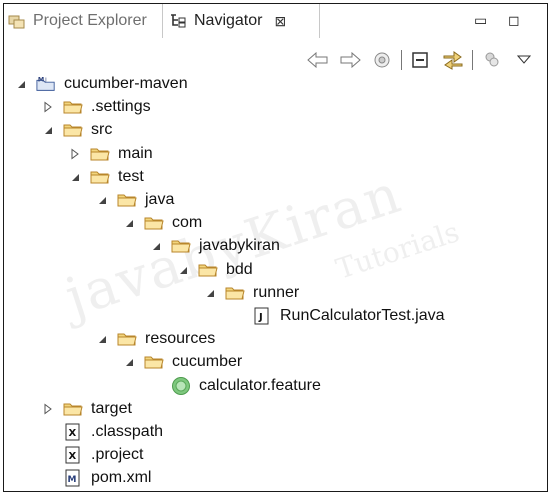 Image resolution: width=551 pixels, height=495 pixels. What do you see at coordinates (251, 293) in the screenshot?
I see `tree-item-runner: runner` at bounding box center [251, 293].